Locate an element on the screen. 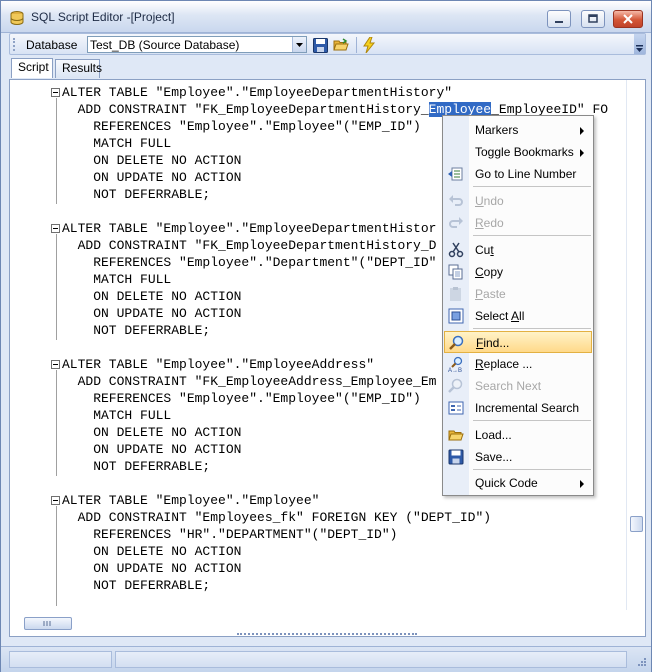  menu-item-label: Go to Line Number is located at coordinates (526, 174).